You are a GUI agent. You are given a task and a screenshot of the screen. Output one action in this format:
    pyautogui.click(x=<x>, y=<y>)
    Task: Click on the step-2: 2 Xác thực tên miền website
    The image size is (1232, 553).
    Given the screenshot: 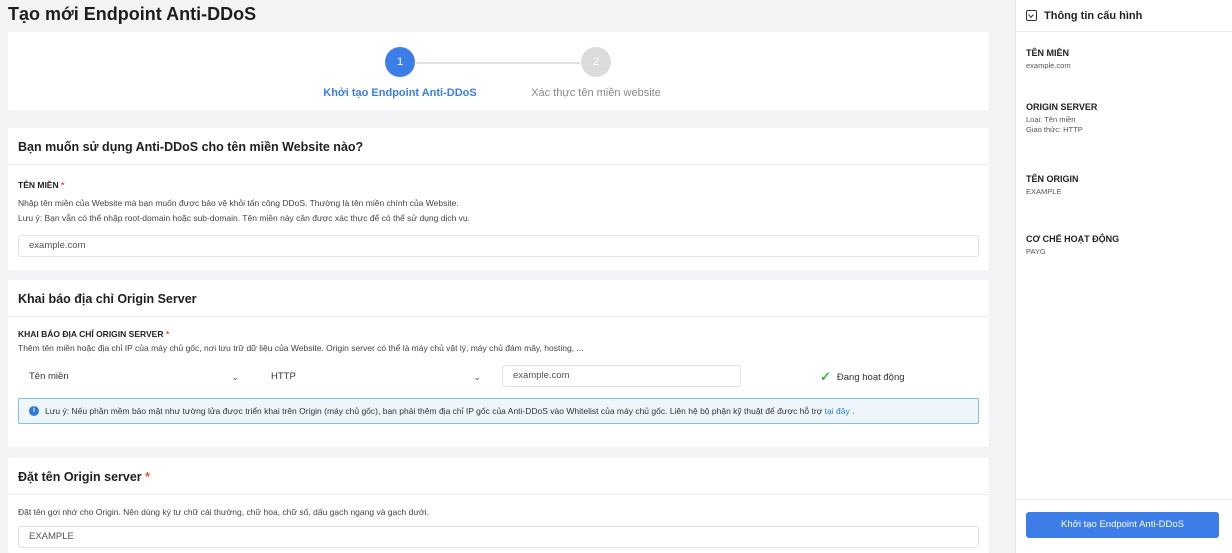 What is the action you would take?
    pyautogui.click(x=596, y=73)
    